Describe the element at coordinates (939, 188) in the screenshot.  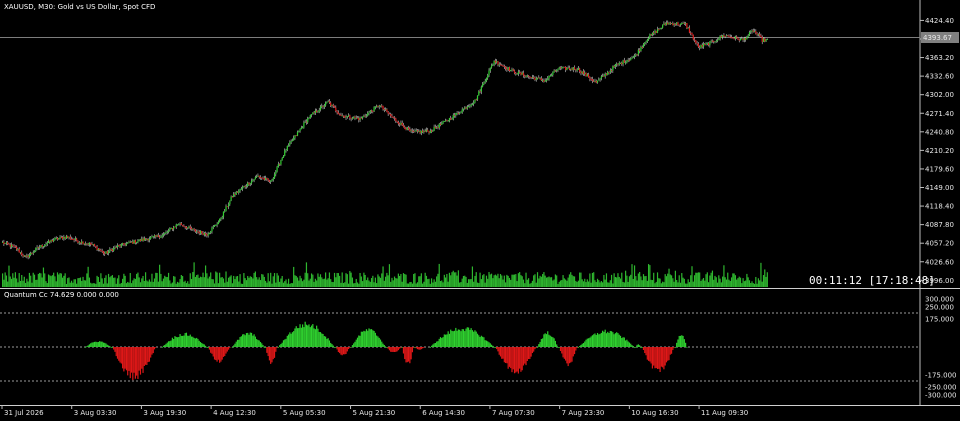
I see `price-tick-label: 4149.00` at that location.